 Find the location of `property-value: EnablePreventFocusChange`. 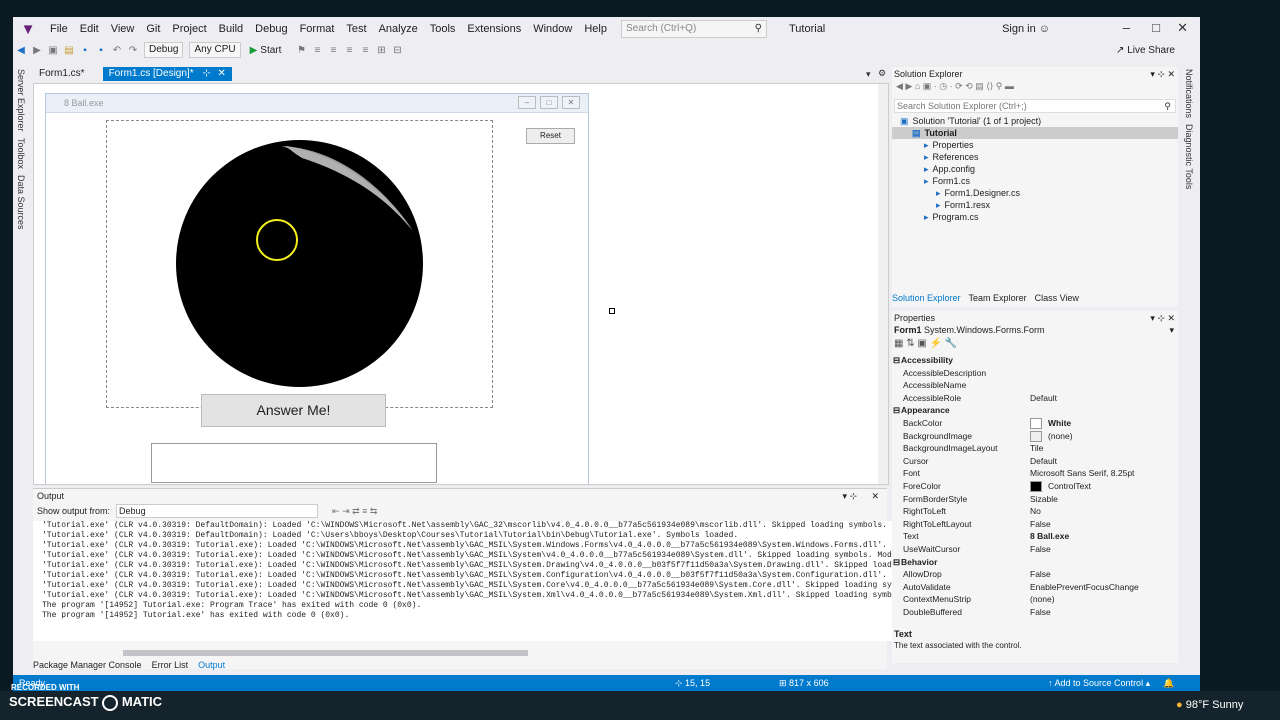

property-value: EnablePreventFocusChange is located at coordinates (1084, 587).